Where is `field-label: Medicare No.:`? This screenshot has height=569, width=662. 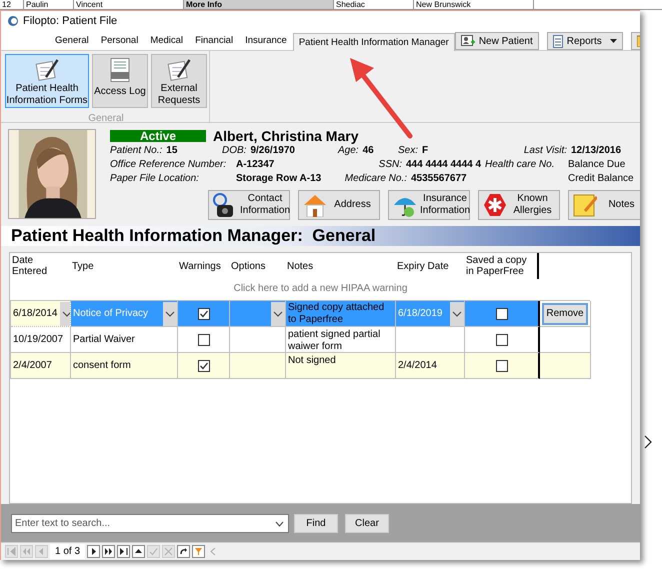 field-label: Medicare No.: is located at coordinates (375, 179).